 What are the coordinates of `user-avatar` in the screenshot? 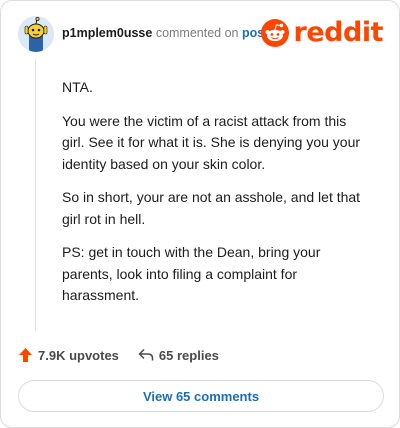 It's located at (36, 34).